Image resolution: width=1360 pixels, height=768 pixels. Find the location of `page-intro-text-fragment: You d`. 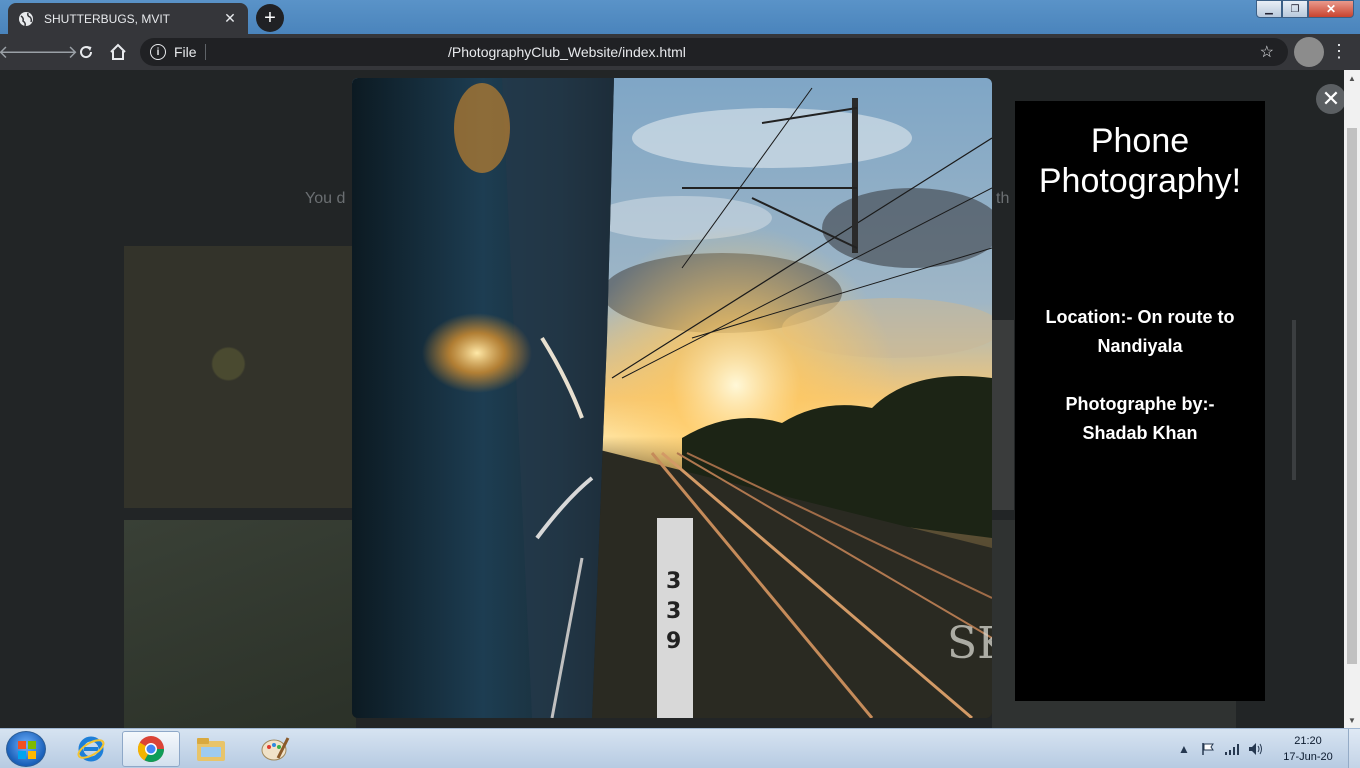

page-intro-text-fragment: You d is located at coordinates (325, 198).